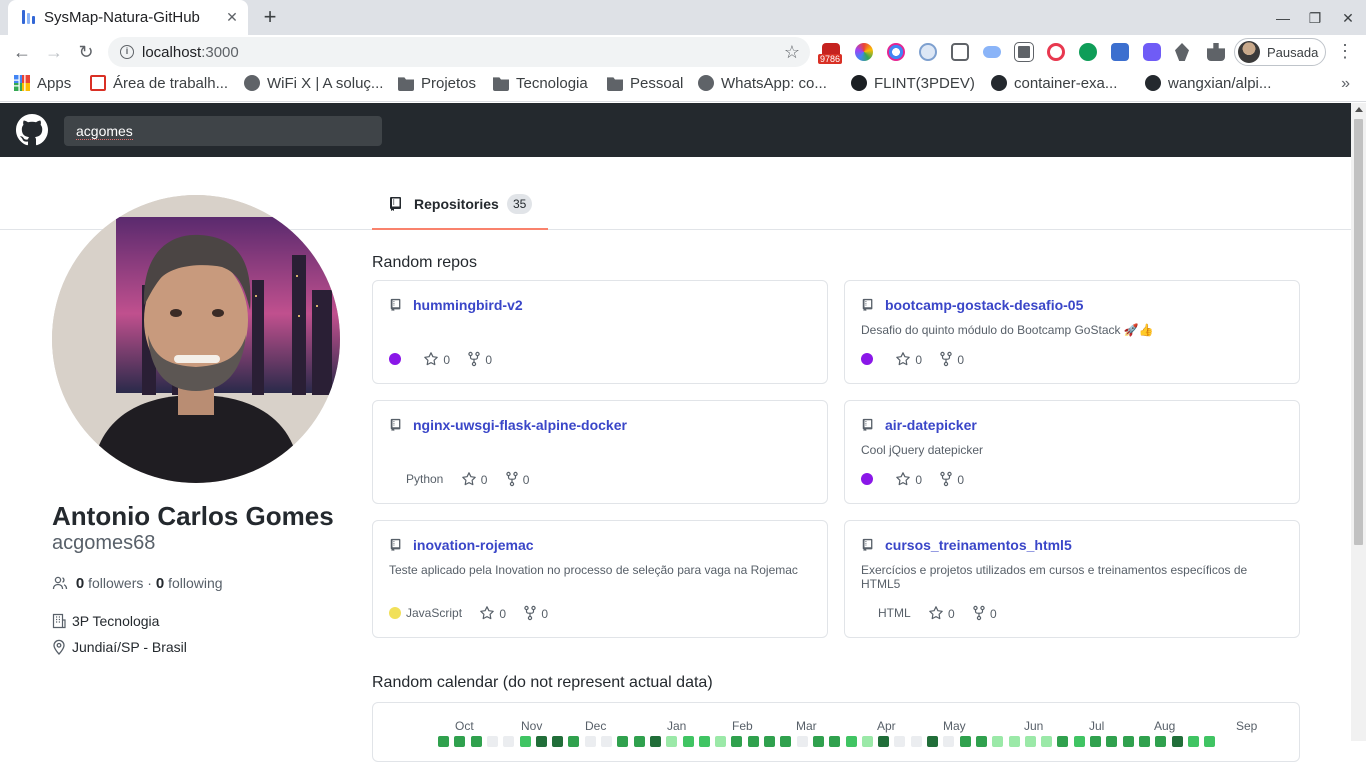  Describe the element at coordinates (540, 85) in the screenshot. I see `bookmark-tecnologia: Tecnologia` at that location.